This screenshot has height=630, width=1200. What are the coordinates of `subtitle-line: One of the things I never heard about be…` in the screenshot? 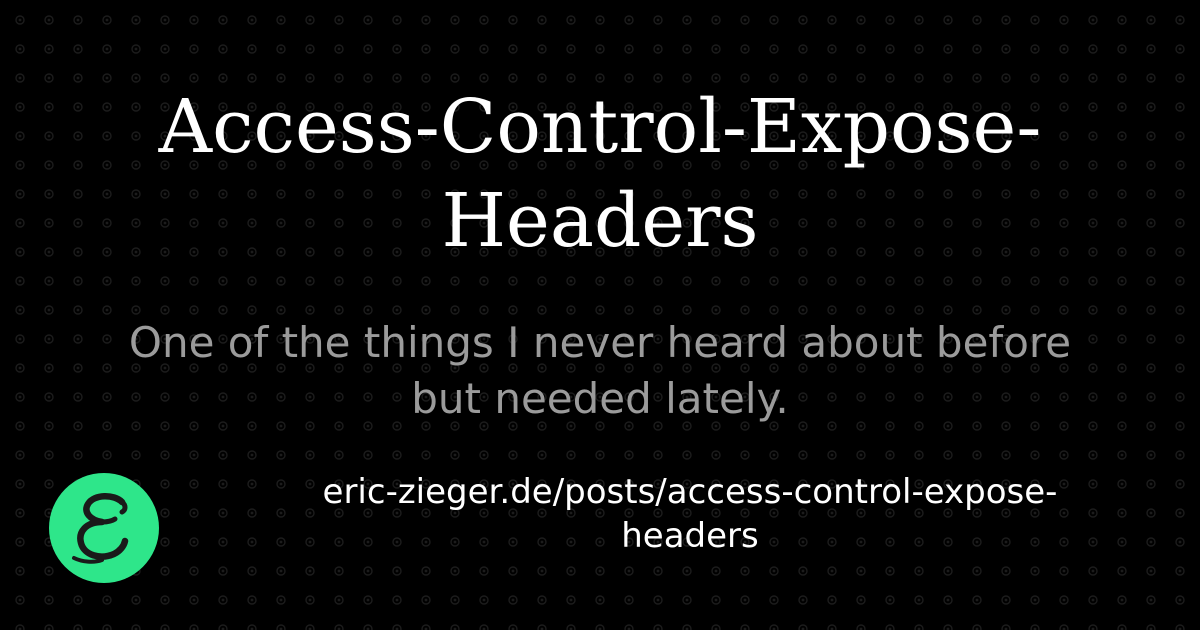 It's located at (600, 342).